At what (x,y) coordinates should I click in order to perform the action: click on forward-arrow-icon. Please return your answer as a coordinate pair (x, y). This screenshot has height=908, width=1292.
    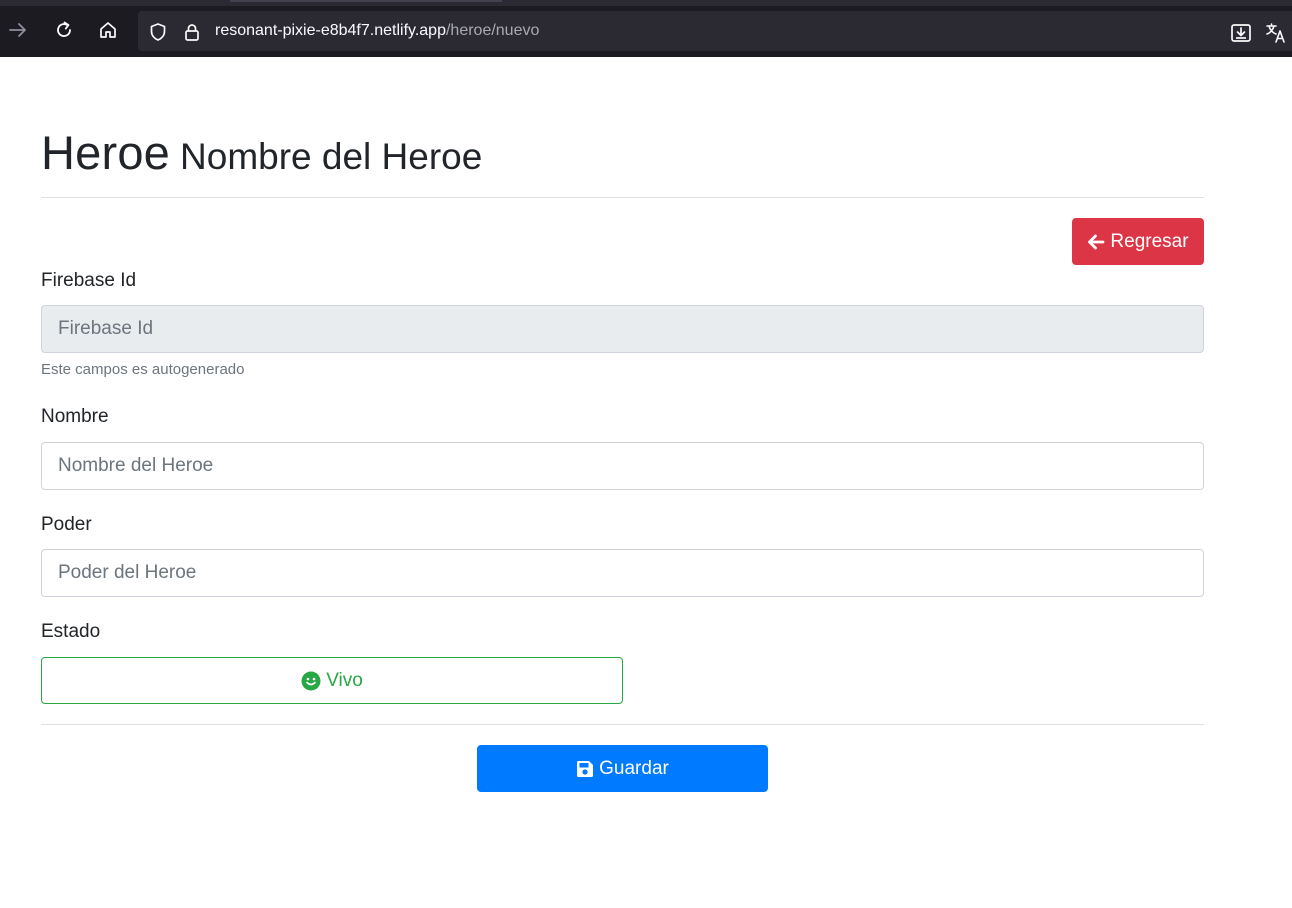
    Looking at the image, I should click on (18, 30).